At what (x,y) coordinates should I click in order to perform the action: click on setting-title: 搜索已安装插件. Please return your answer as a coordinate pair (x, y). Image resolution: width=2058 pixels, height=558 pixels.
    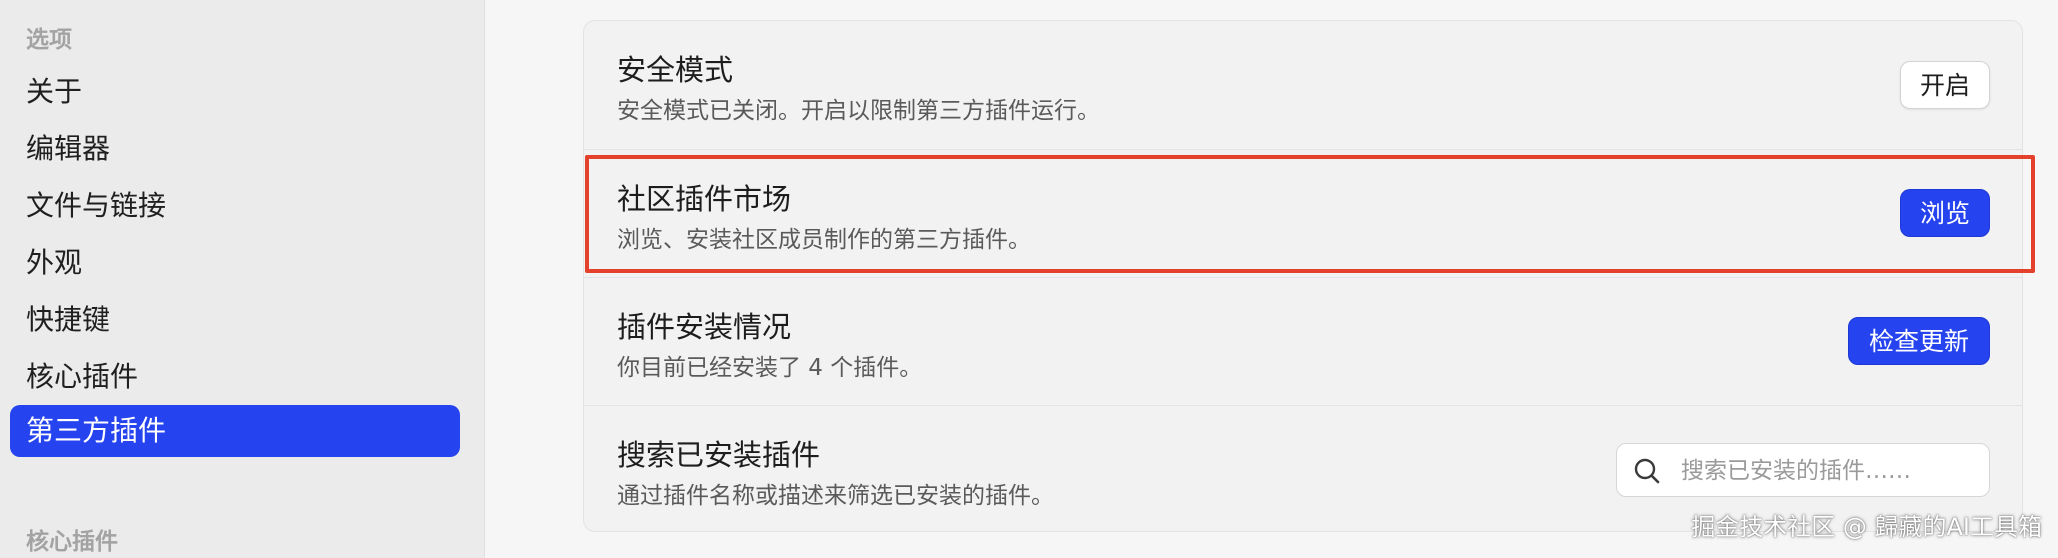
    Looking at the image, I should click on (719, 455).